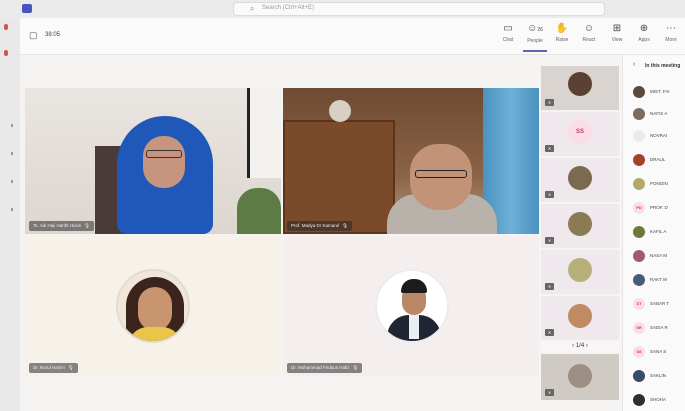 The image size is (685, 411). Describe the element at coordinates (53, 35) in the screenshot. I see `meeting-timer: 38:05` at that location.